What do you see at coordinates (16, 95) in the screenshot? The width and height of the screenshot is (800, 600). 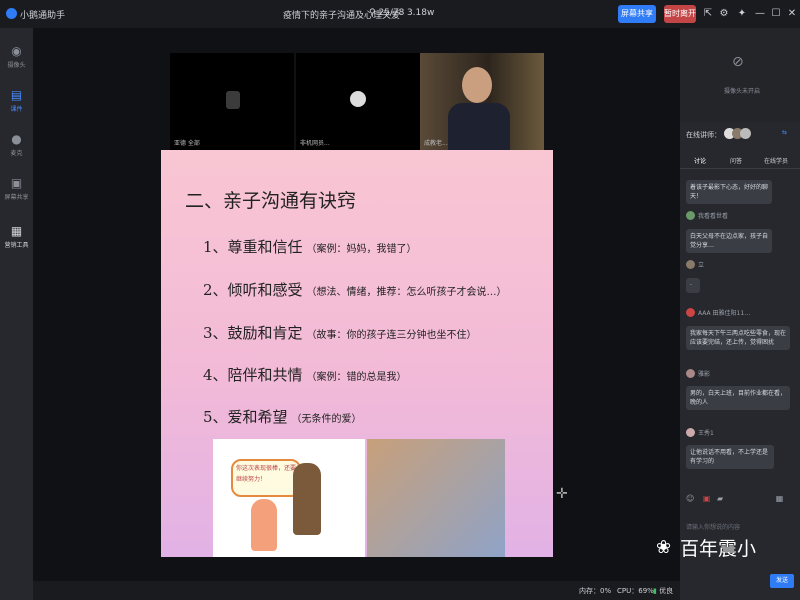 I see `courseware-icon: ▤` at bounding box center [16, 95].